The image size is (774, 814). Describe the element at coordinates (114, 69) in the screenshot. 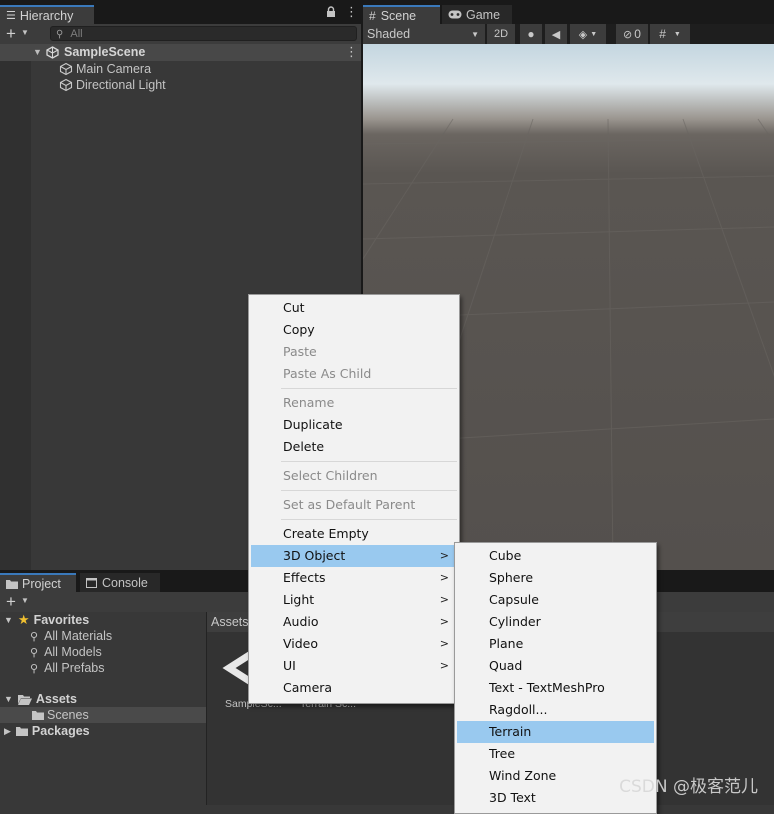

I see `hierarchy-item-label: Main Camera` at that location.